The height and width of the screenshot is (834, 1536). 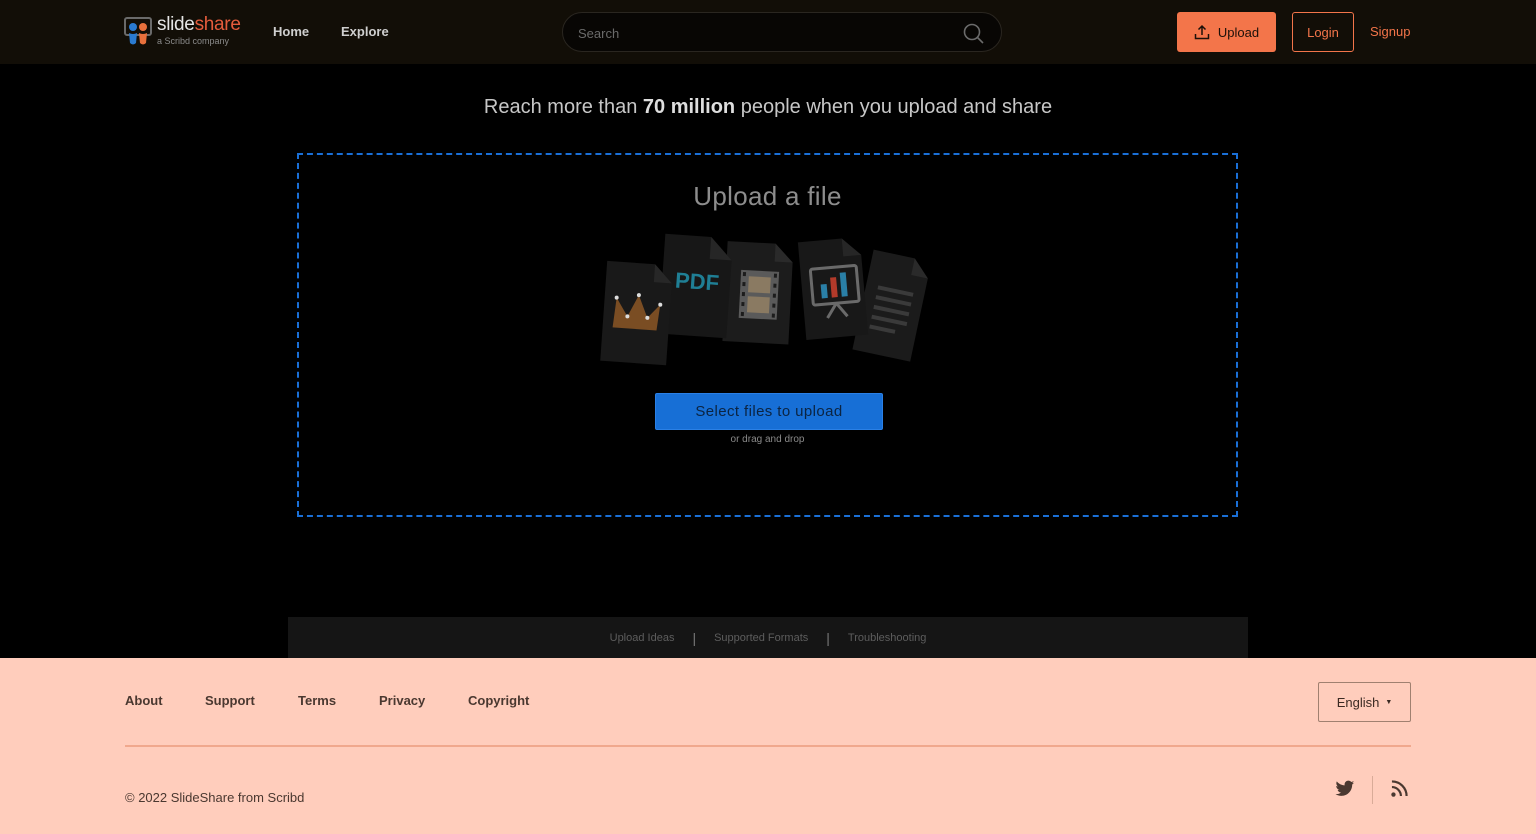 I want to click on language-label: English, so click(x=1358, y=702).